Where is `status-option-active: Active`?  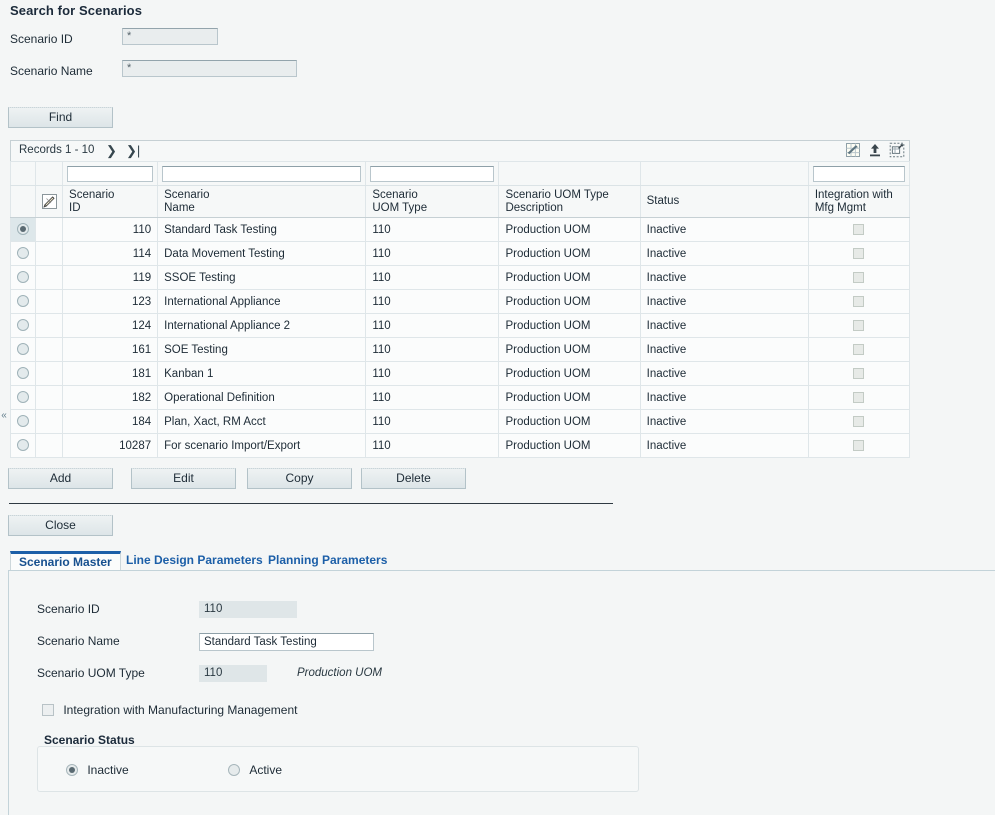 status-option-active: Active is located at coordinates (255, 769).